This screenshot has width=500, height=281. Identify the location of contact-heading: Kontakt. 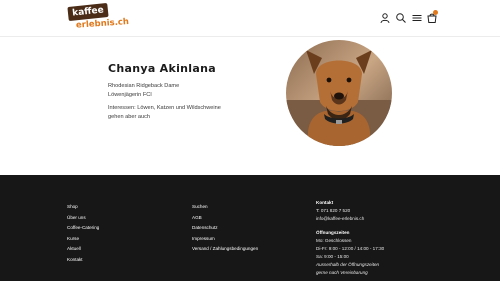
(325, 202).